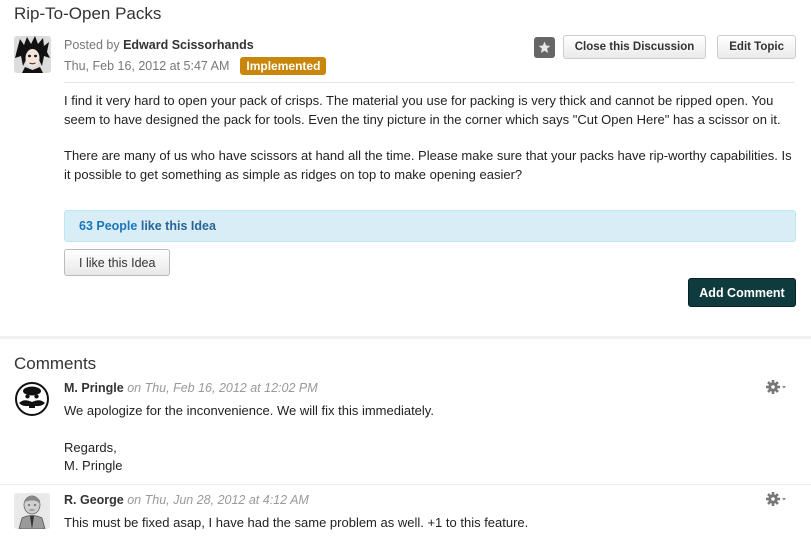 Image resolution: width=811 pixels, height=539 pixels. What do you see at coordinates (92, 45) in the screenshot?
I see `posted-by-prefix: Posted by` at bounding box center [92, 45].